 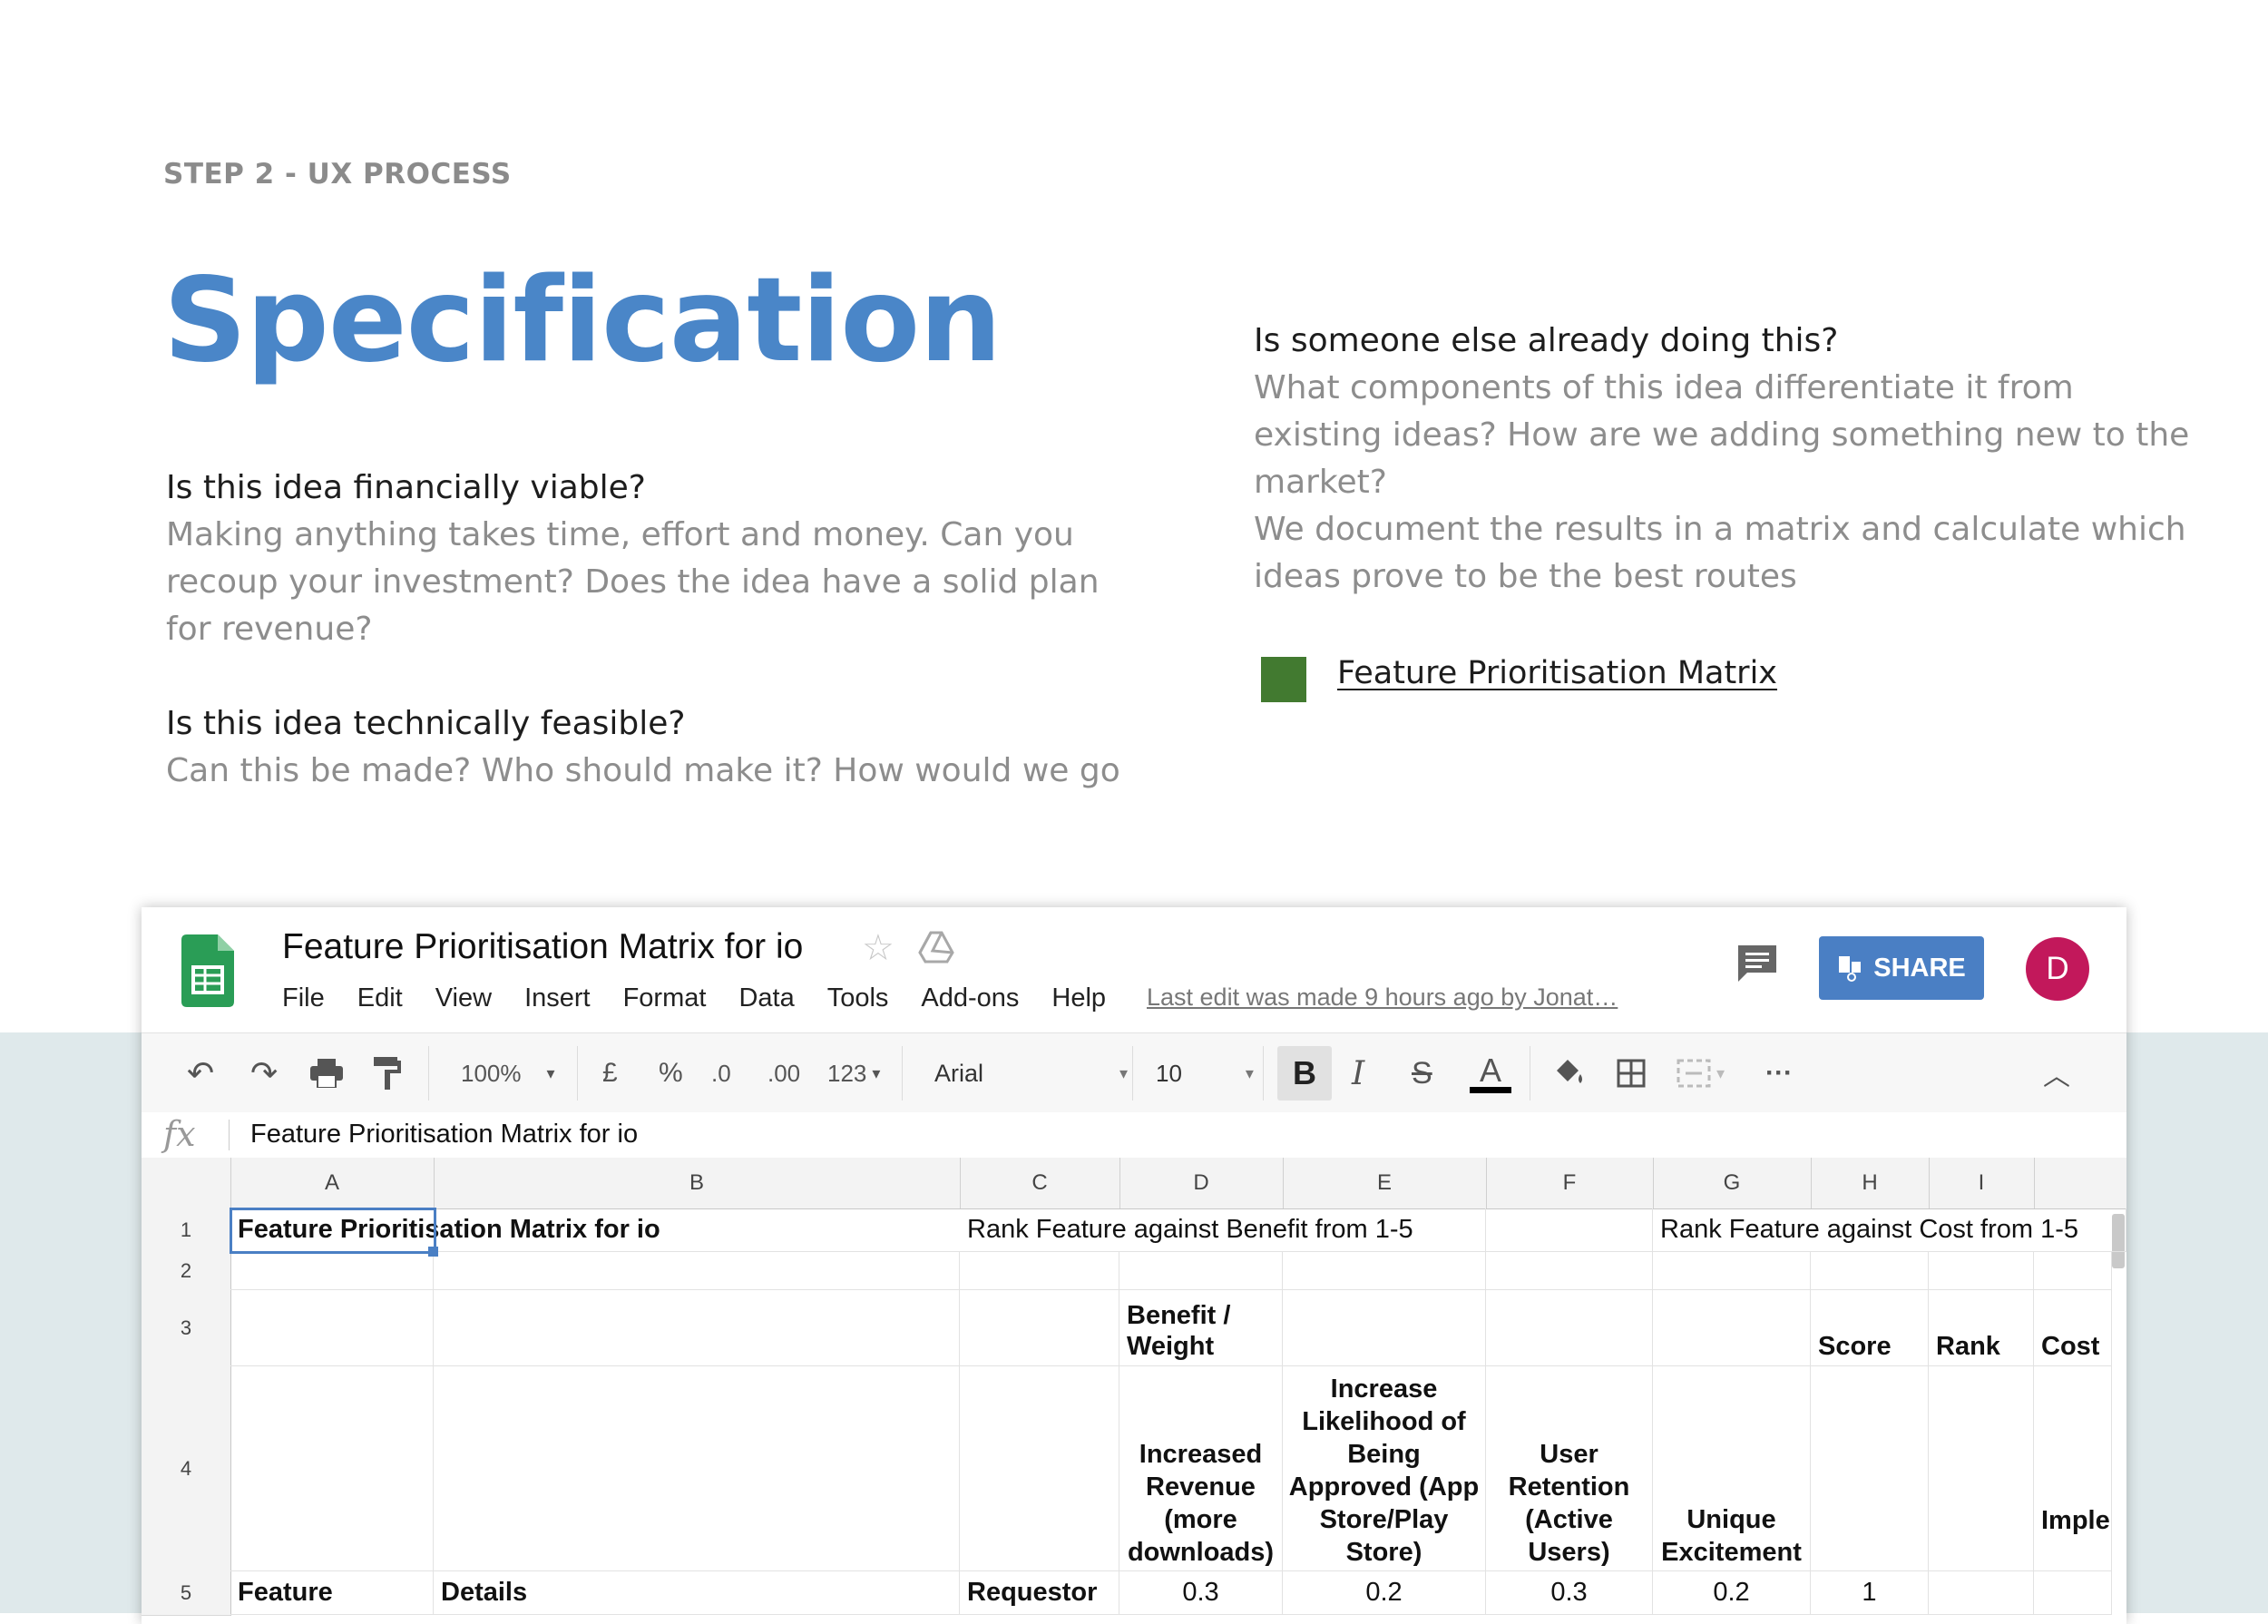 What do you see at coordinates (1733, 1183) in the screenshot?
I see `column-header-g: G` at bounding box center [1733, 1183].